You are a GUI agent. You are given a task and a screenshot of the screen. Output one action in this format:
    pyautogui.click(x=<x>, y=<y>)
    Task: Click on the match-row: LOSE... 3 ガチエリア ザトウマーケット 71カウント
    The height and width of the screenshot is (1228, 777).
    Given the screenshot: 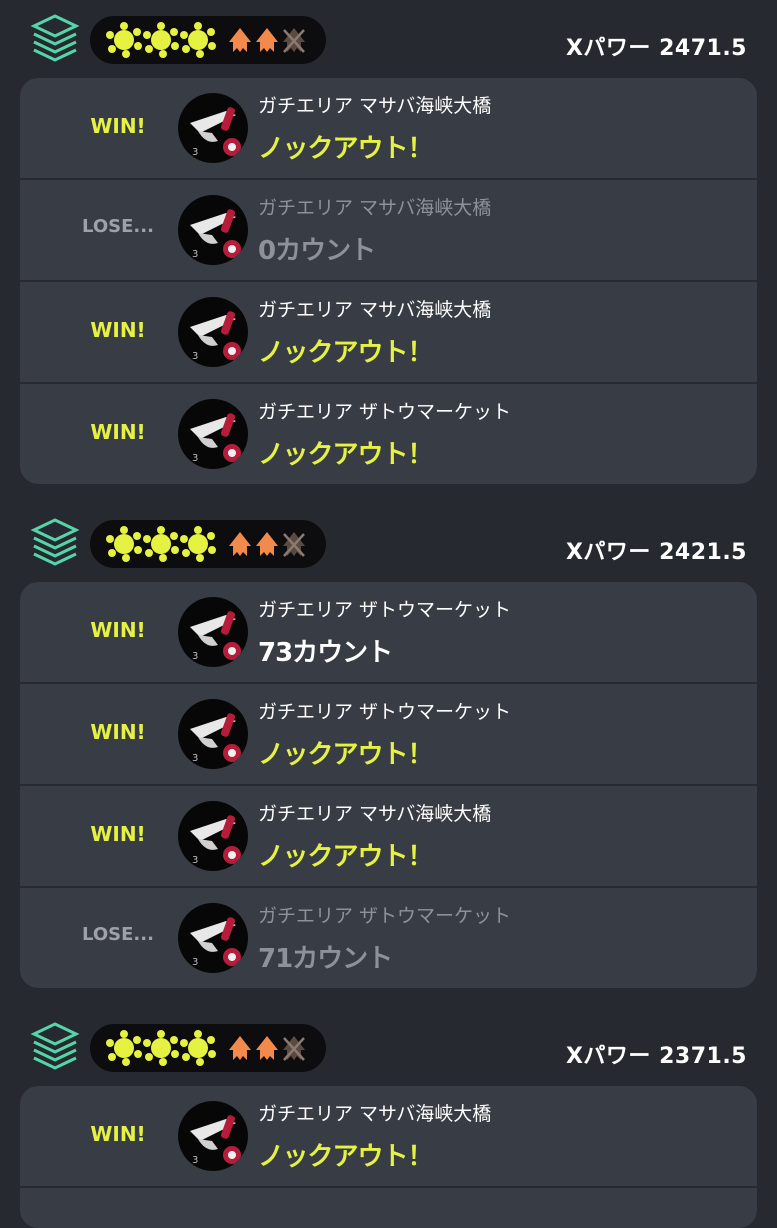 What is the action you would take?
    pyautogui.click(x=388, y=938)
    